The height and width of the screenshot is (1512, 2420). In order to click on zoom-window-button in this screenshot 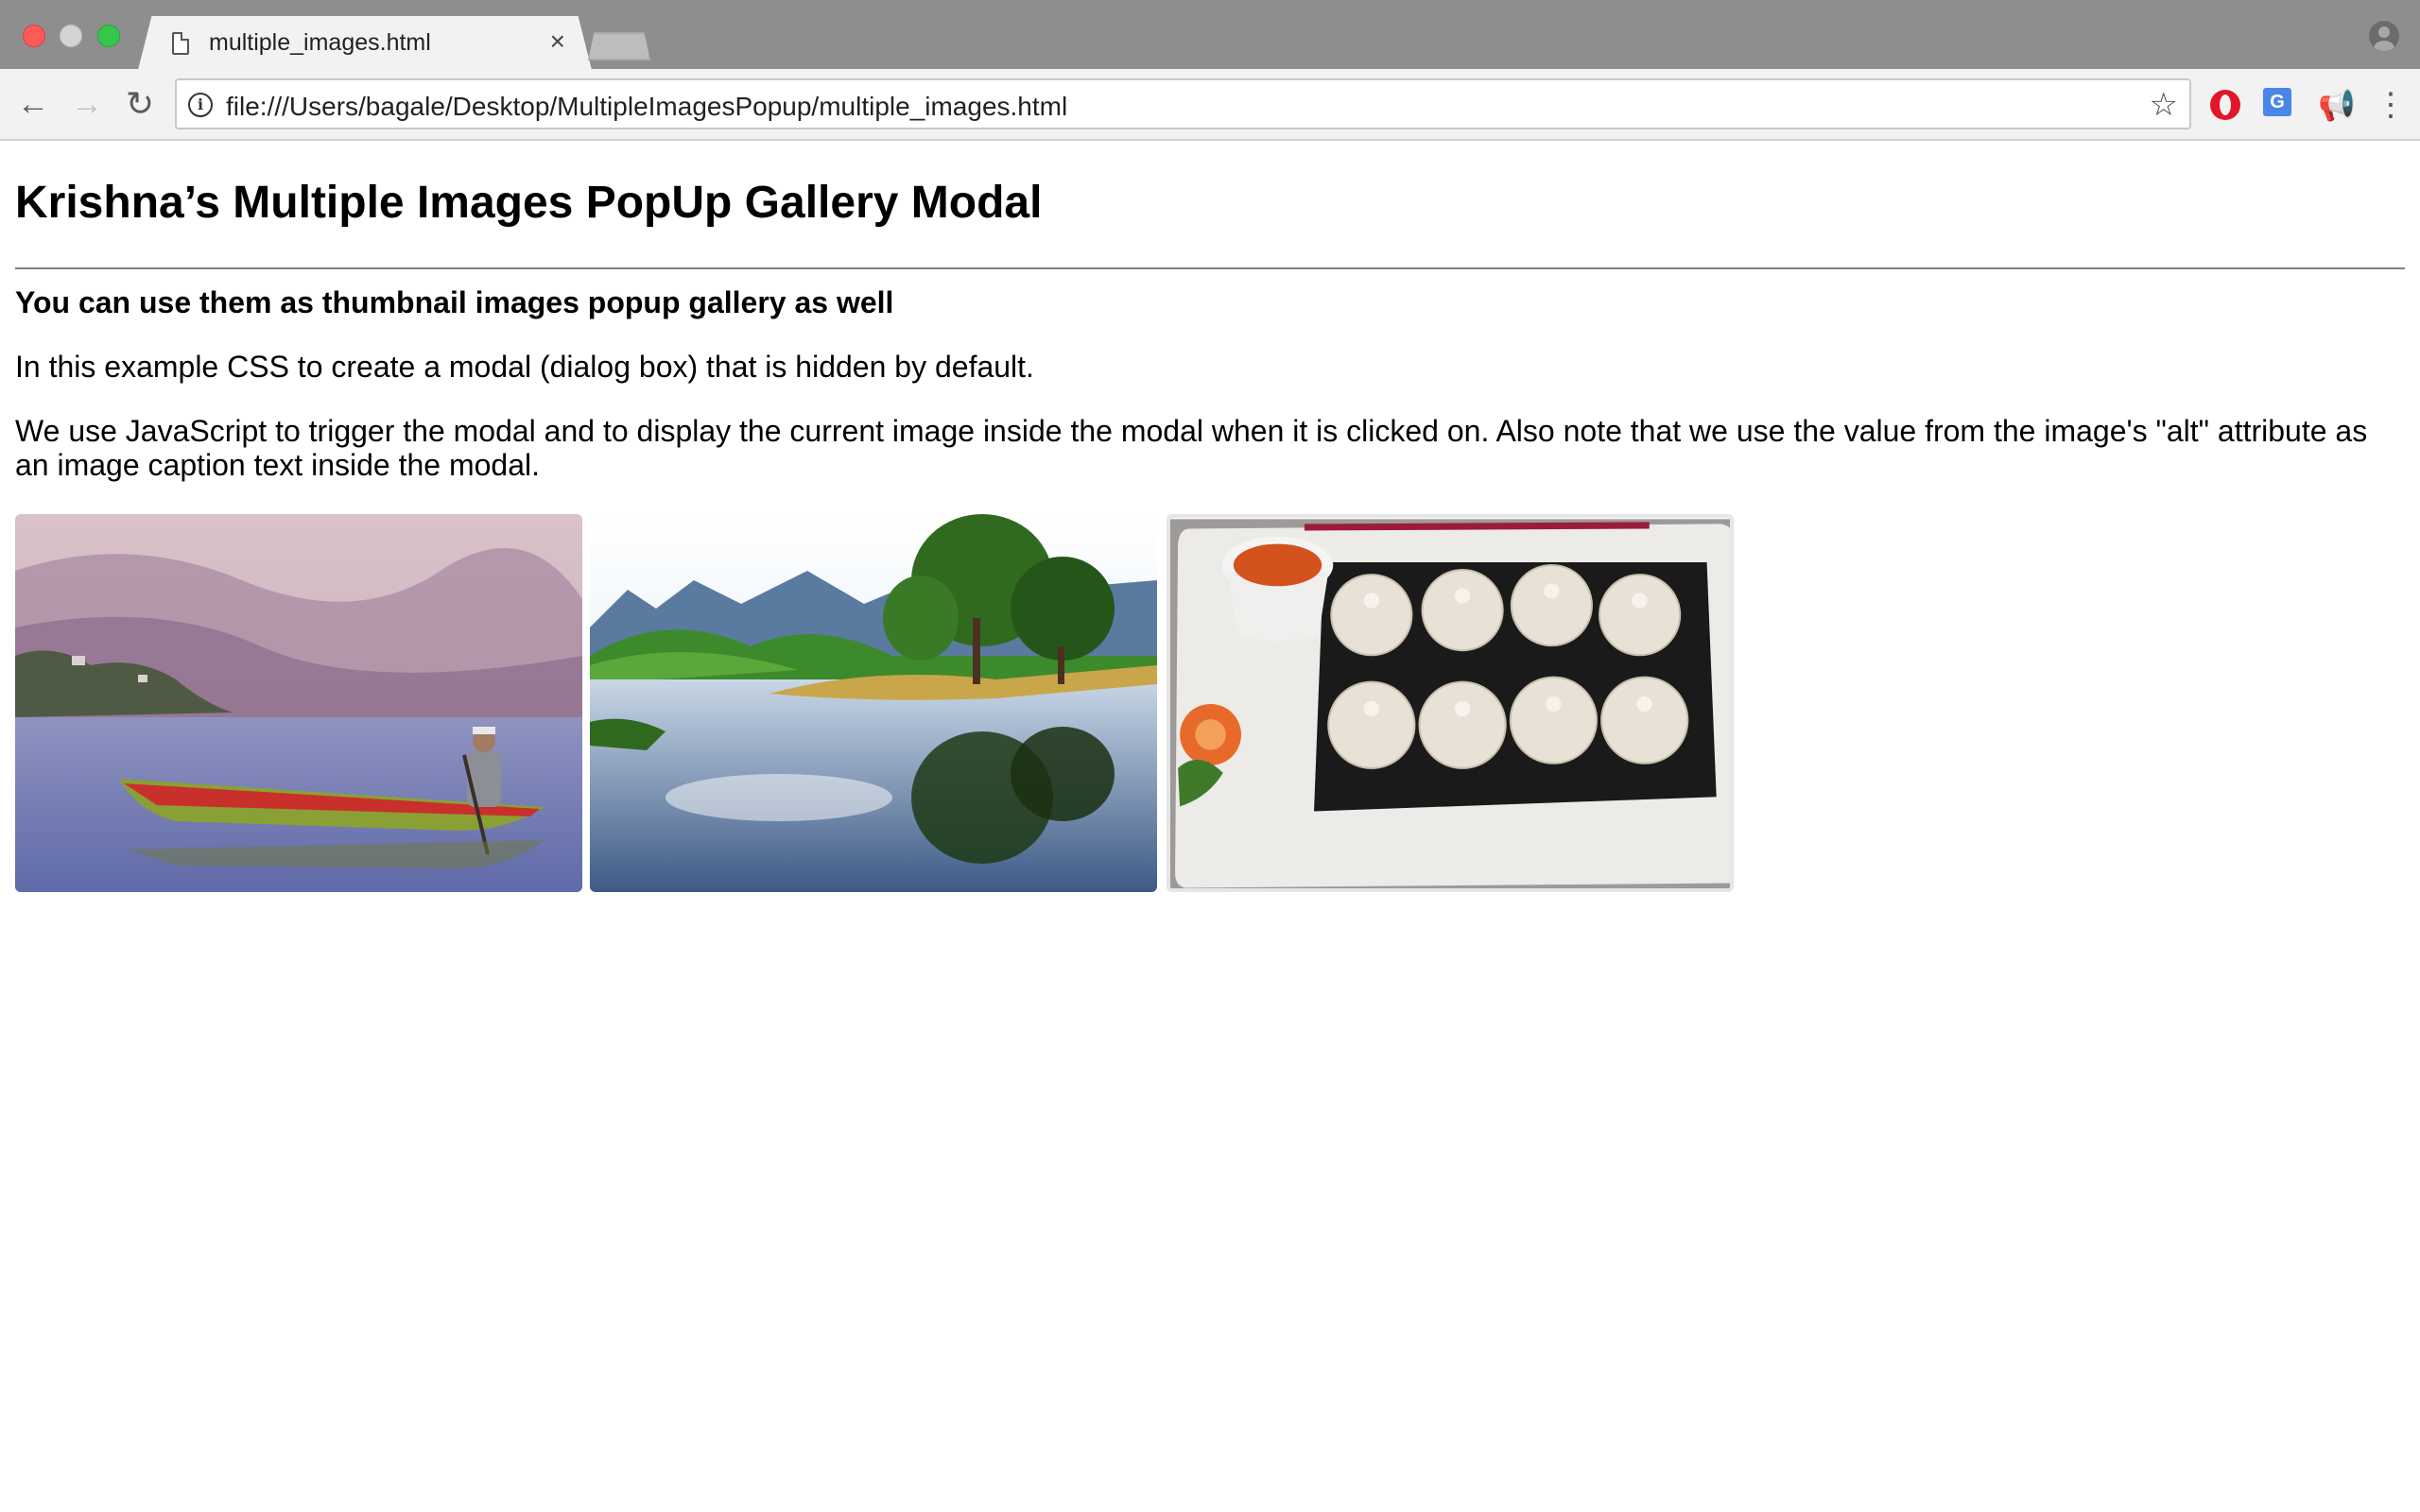, I will do `click(108, 36)`.